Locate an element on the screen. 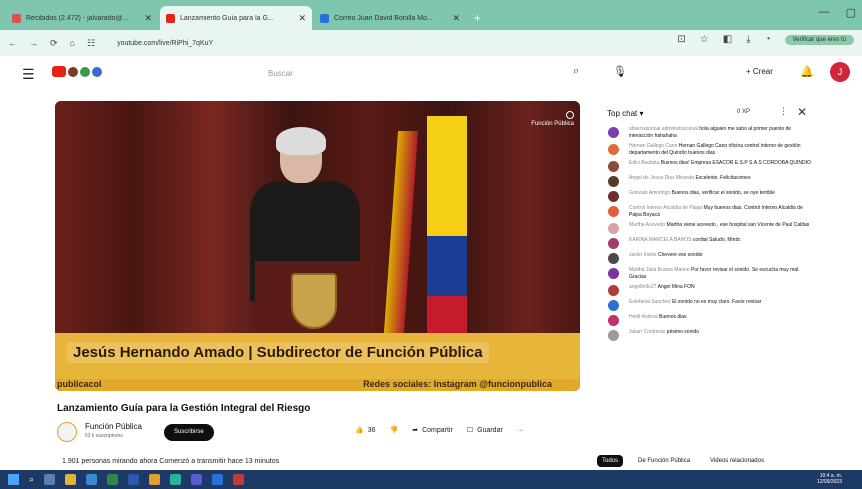 Image resolution: width=862 pixels, height=489 pixels. video-actions: 👍 36 👎 ➦ Compartir ☐ Guardar ··· is located at coordinates (446, 430).